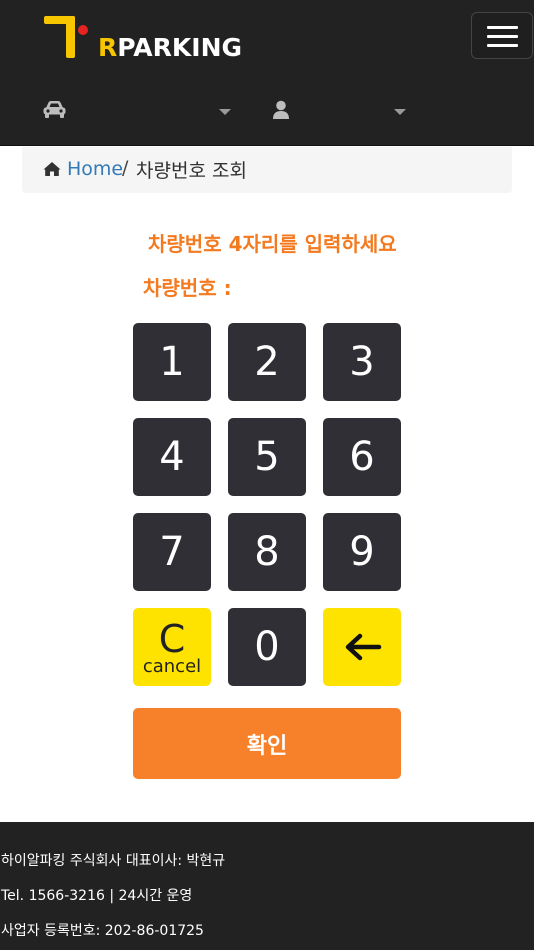  Describe the element at coordinates (113, 861) in the screenshot. I see `footer-company: 하이알파킹 주식회사 대표이사: 박현규` at that location.